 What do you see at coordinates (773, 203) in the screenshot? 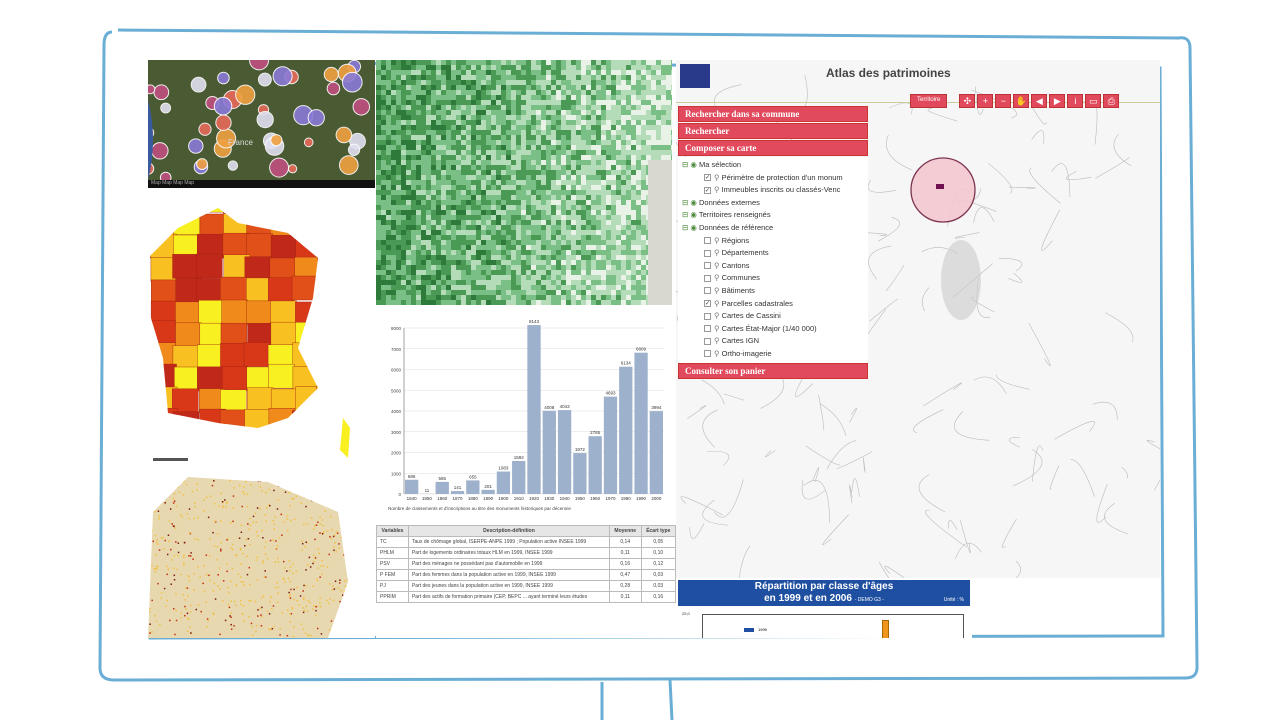
I see `layer-item: ⊟ ◉ Données externes` at bounding box center [773, 203].